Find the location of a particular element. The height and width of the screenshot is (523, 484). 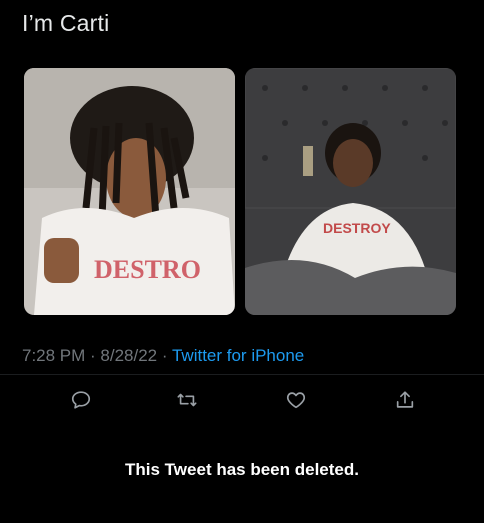

tweet-date: 8/28/22 is located at coordinates (129, 355).